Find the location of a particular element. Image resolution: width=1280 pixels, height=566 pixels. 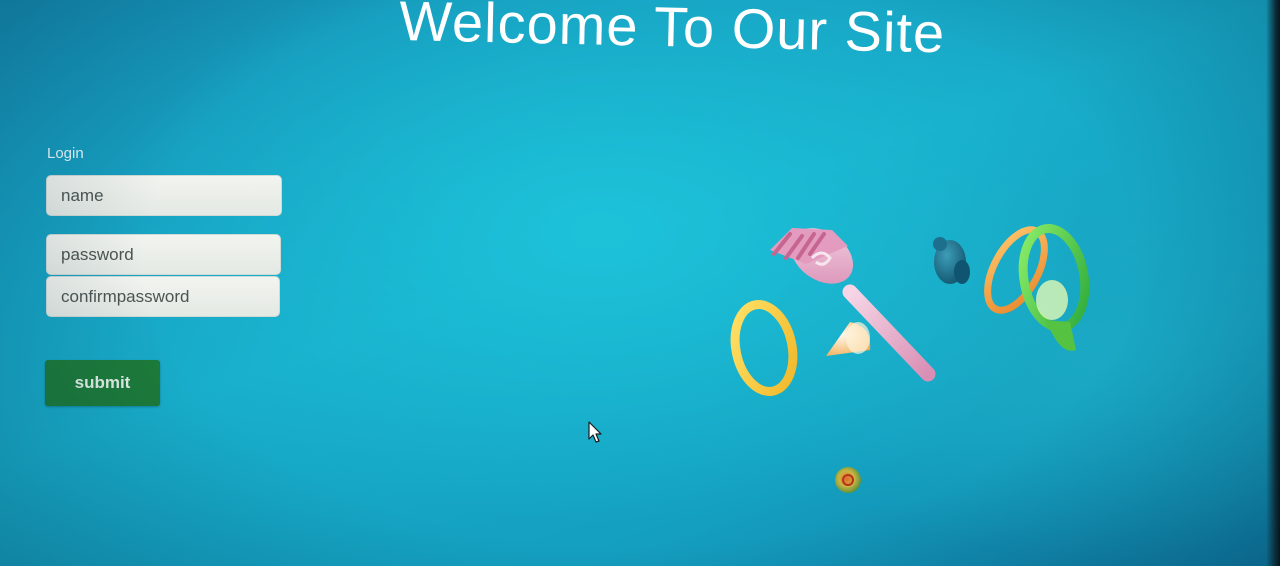

decorative-shapes is located at coordinates (910, 358).